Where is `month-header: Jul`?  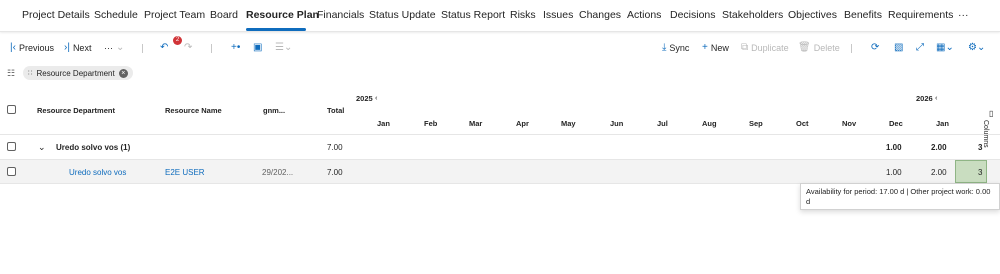 month-header: Jul is located at coordinates (662, 123).